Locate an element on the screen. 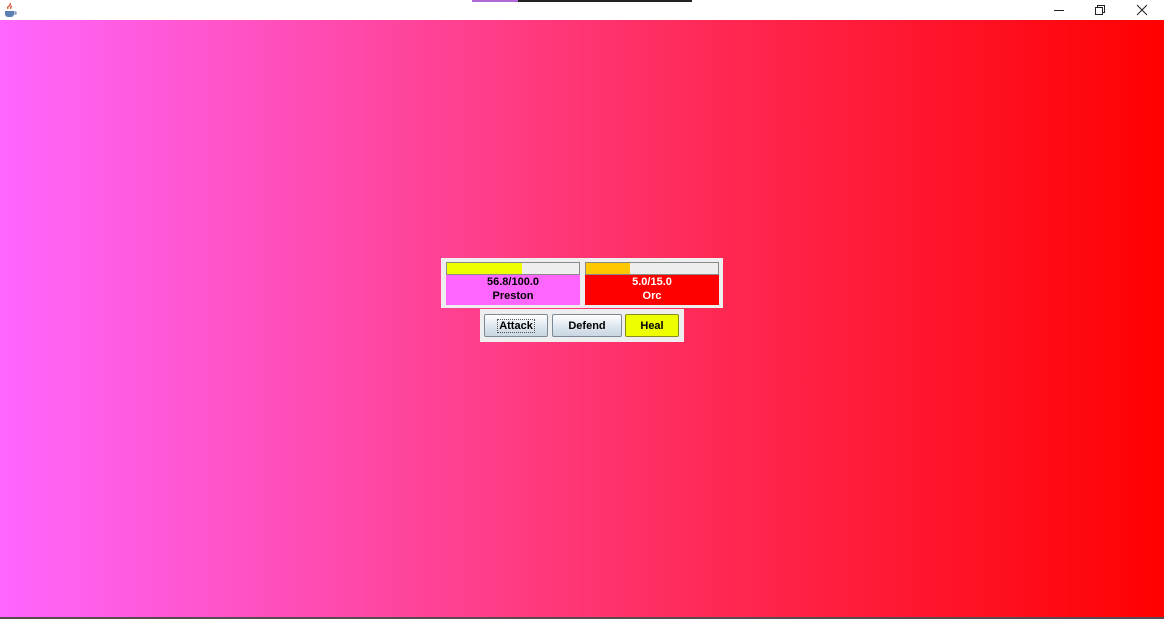  close-button is located at coordinates (1142, 10).